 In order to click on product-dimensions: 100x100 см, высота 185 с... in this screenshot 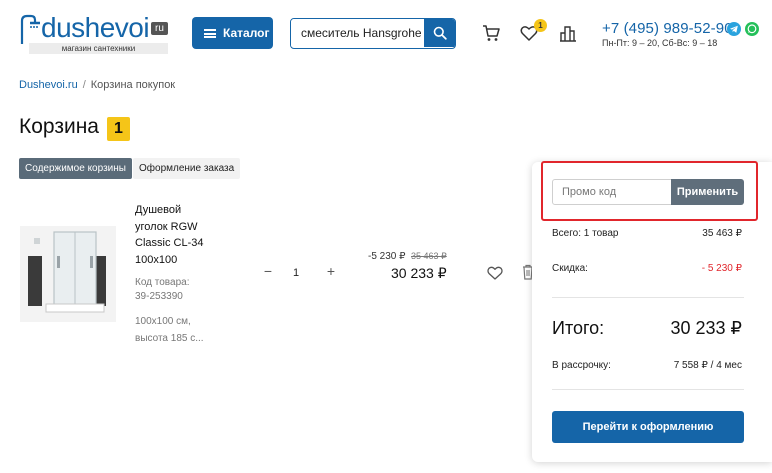, I will do `click(169, 330)`.